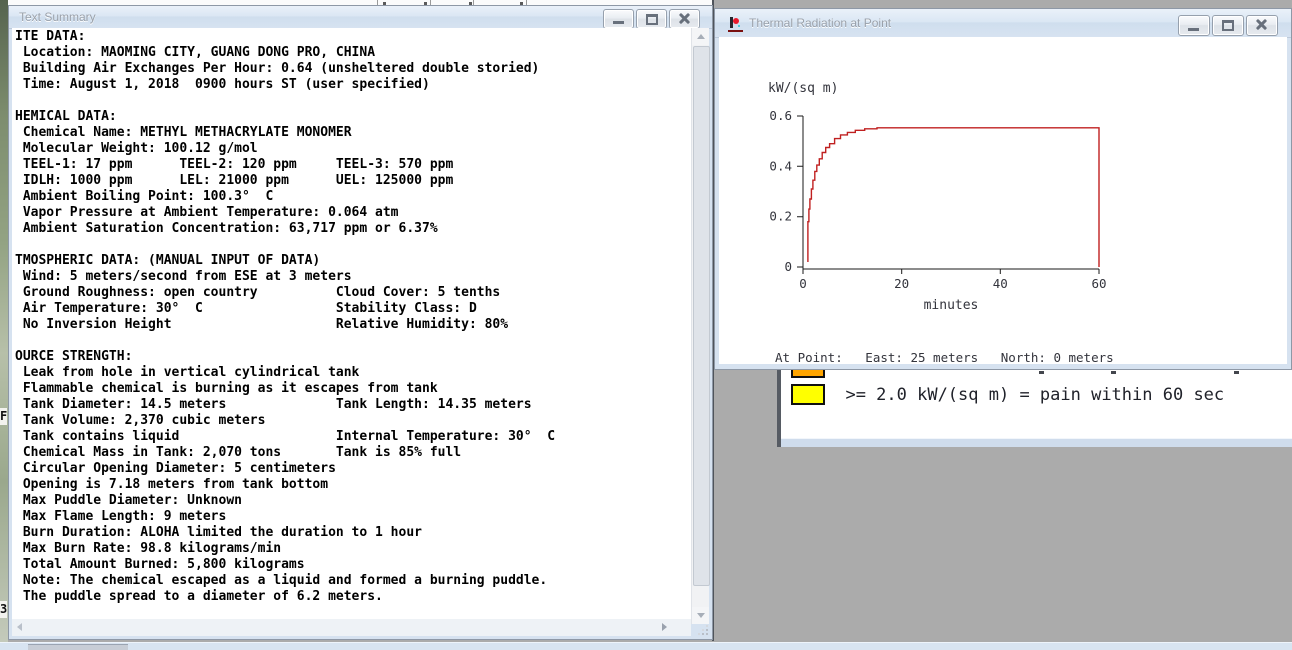 This screenshot has height=650, width=1292. Describe the element at coordinates (3, 609) in the screenshot. I see `background-window-fragment: 3` at that location.